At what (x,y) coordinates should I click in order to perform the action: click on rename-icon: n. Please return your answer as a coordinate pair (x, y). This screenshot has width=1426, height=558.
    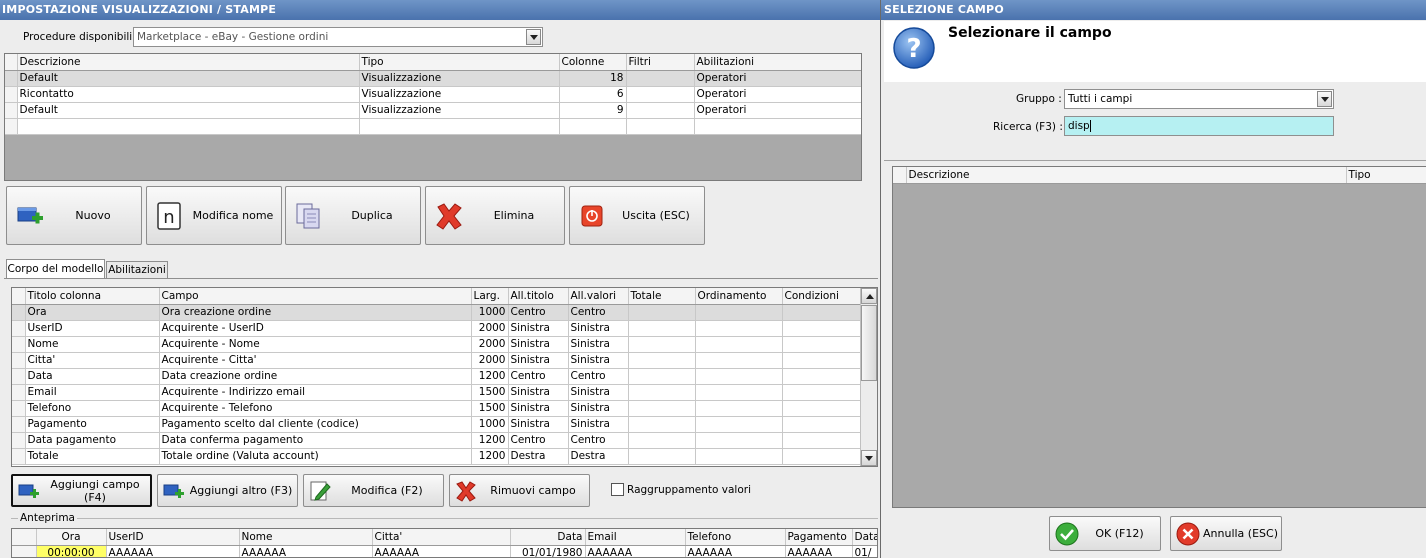
    Looking at the image, I should click on (170, 216).